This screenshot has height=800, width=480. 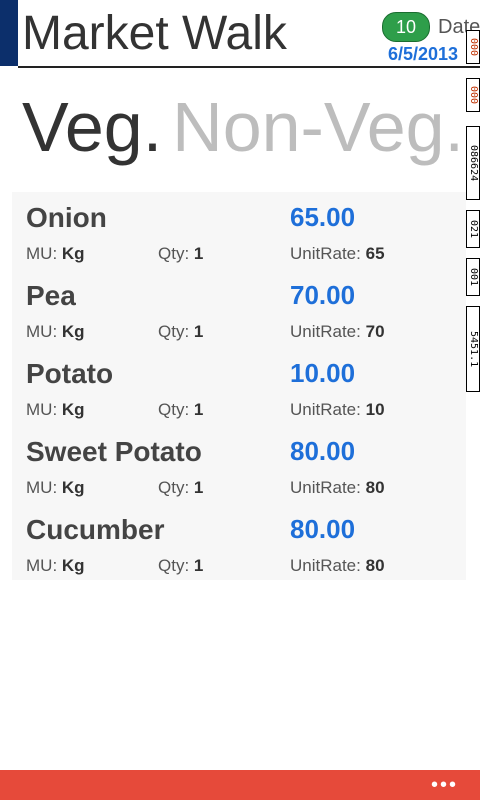 I want to click on pivot-header: Veg. Non-Veg., so click(x=243, y=127).